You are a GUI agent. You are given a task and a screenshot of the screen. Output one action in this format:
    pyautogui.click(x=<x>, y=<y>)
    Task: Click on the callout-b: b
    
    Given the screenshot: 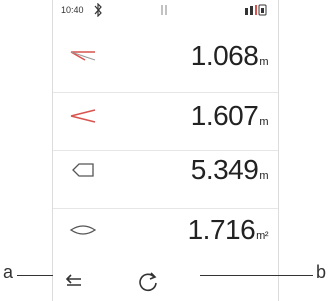 What is the action you would take?
    pyautogui.click(x=321, y=272)
    